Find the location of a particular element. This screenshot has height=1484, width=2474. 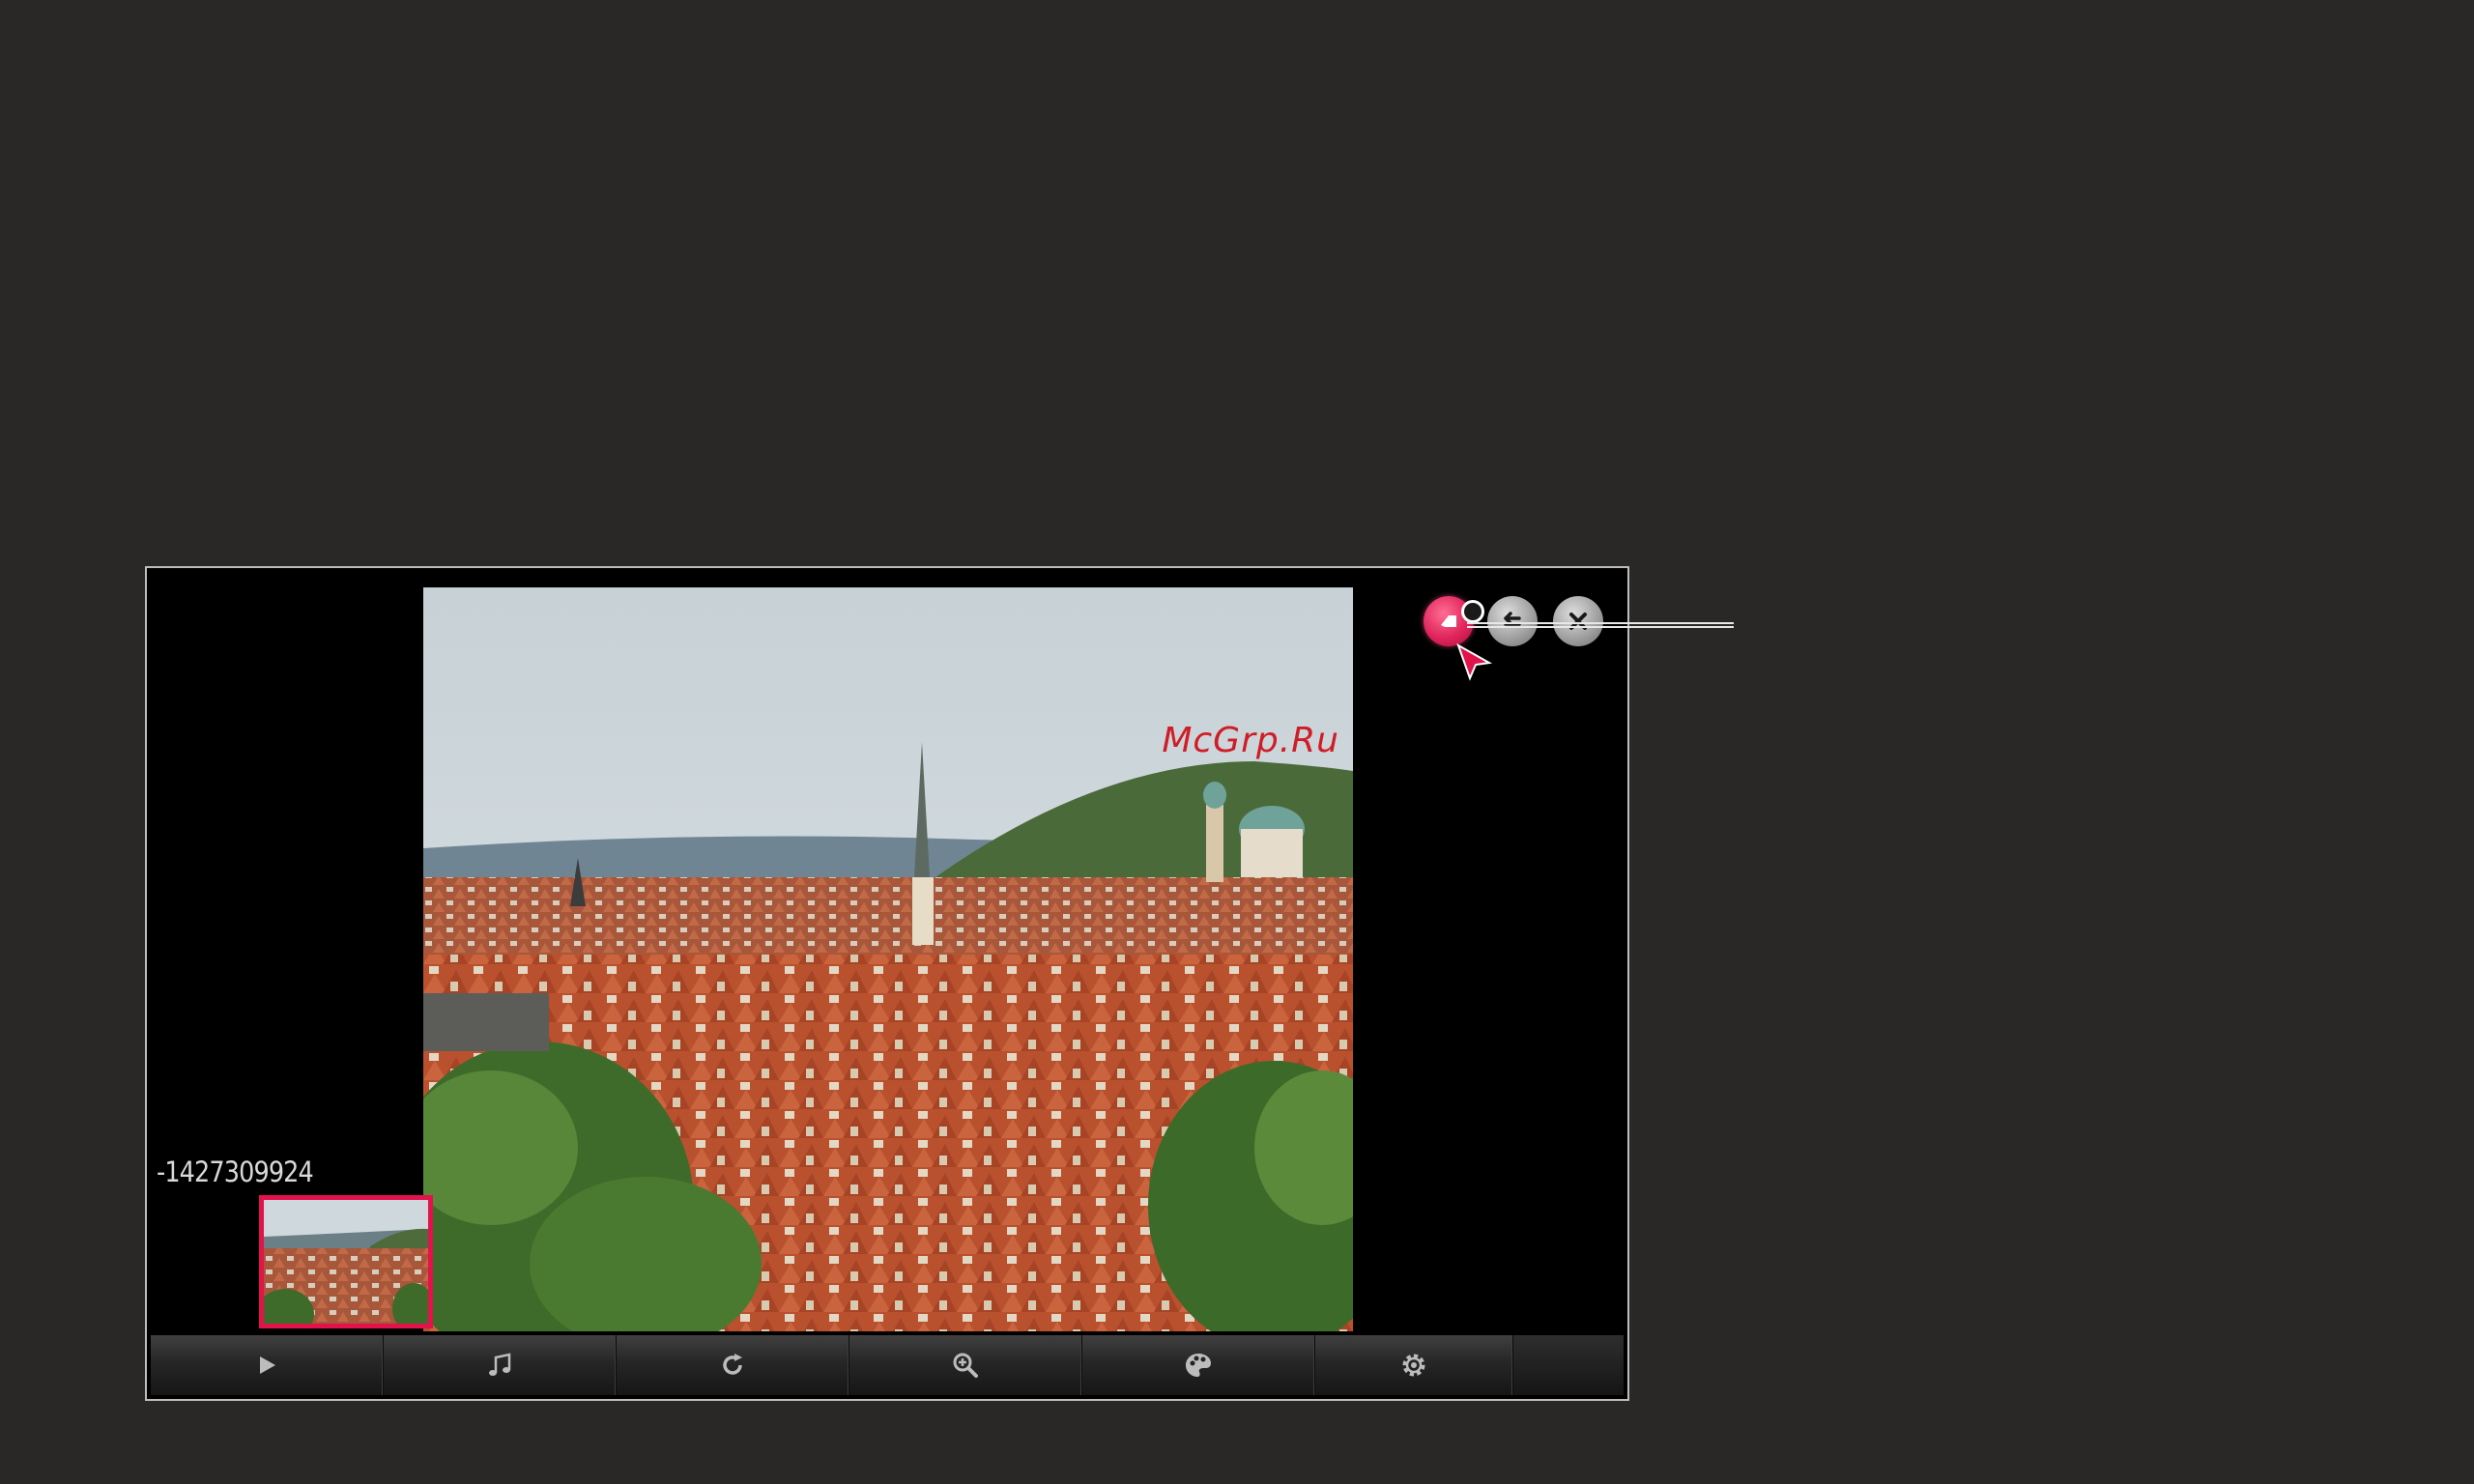

watermark-text: McGrp.Ru is located at coordinates (1251, 740).